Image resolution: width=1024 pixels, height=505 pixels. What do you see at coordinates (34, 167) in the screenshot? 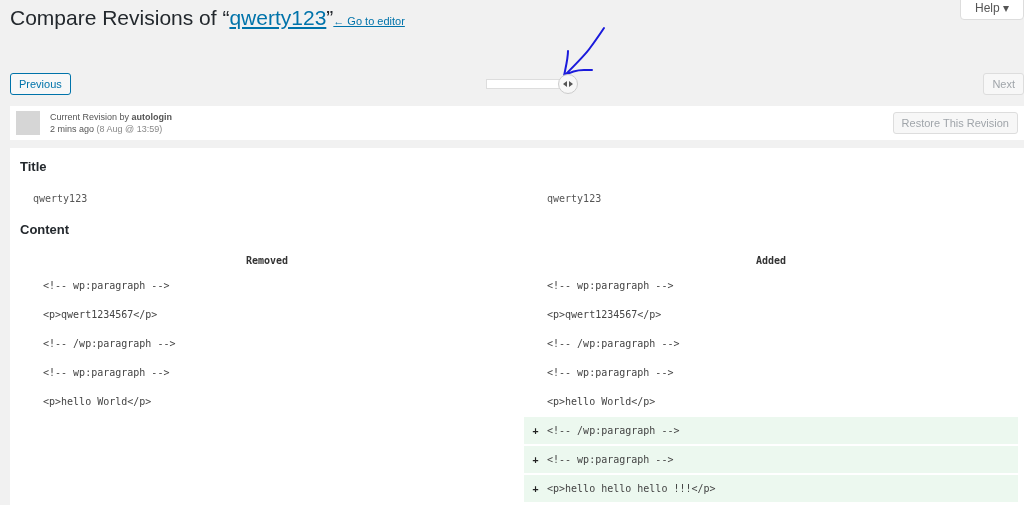
I see `section-heading: Title` at bounding box center [34, 167].